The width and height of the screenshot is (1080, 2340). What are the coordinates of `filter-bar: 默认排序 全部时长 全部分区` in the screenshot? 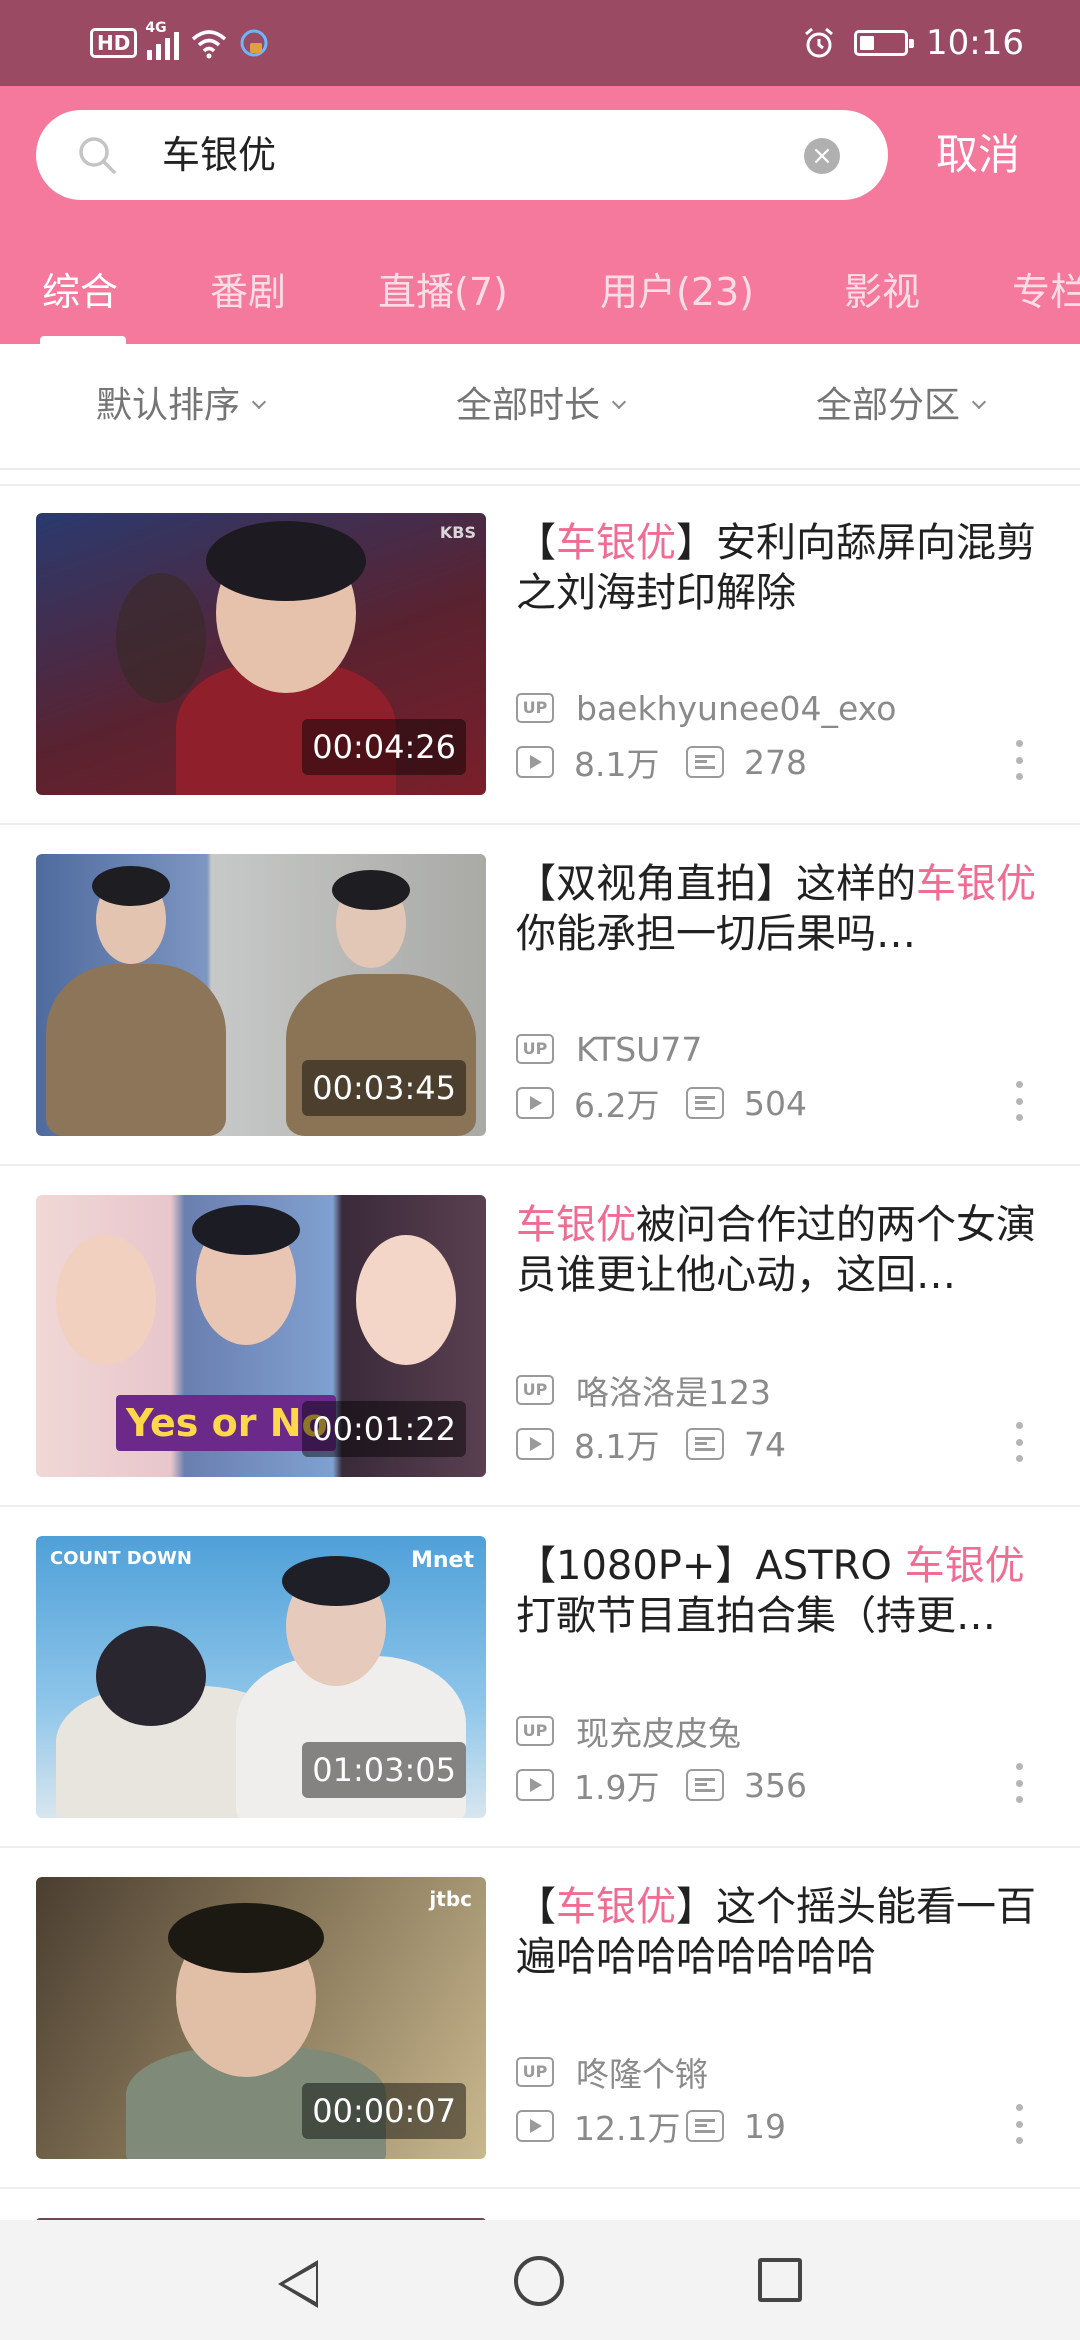 It's located at (540, 407).